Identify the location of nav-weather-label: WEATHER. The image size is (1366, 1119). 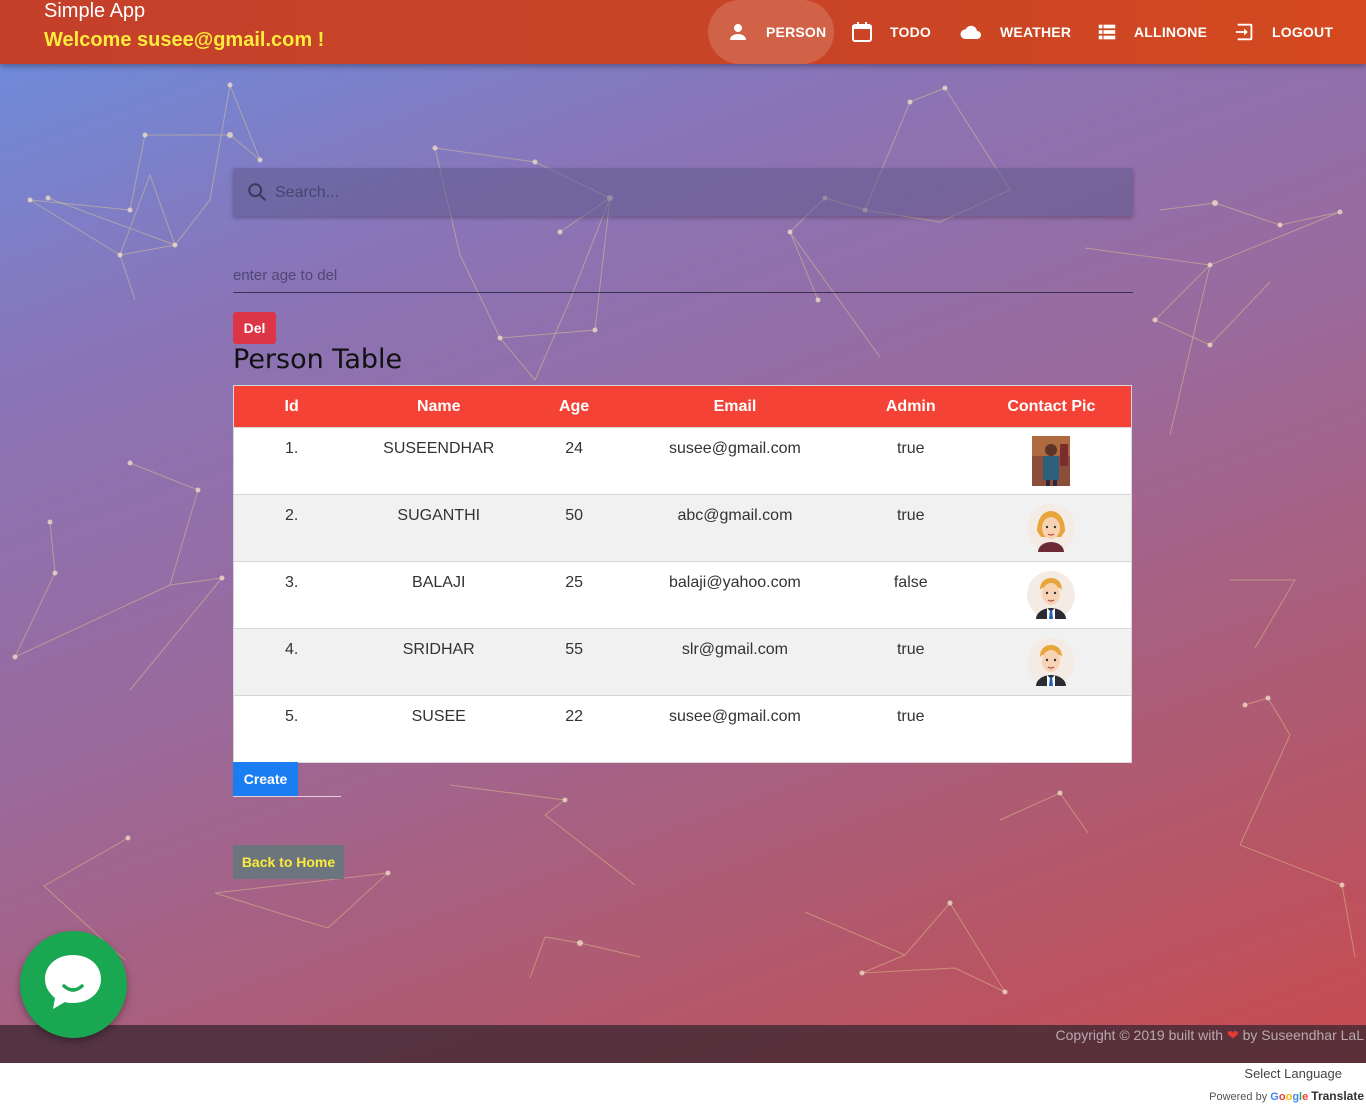
(1036, 32).